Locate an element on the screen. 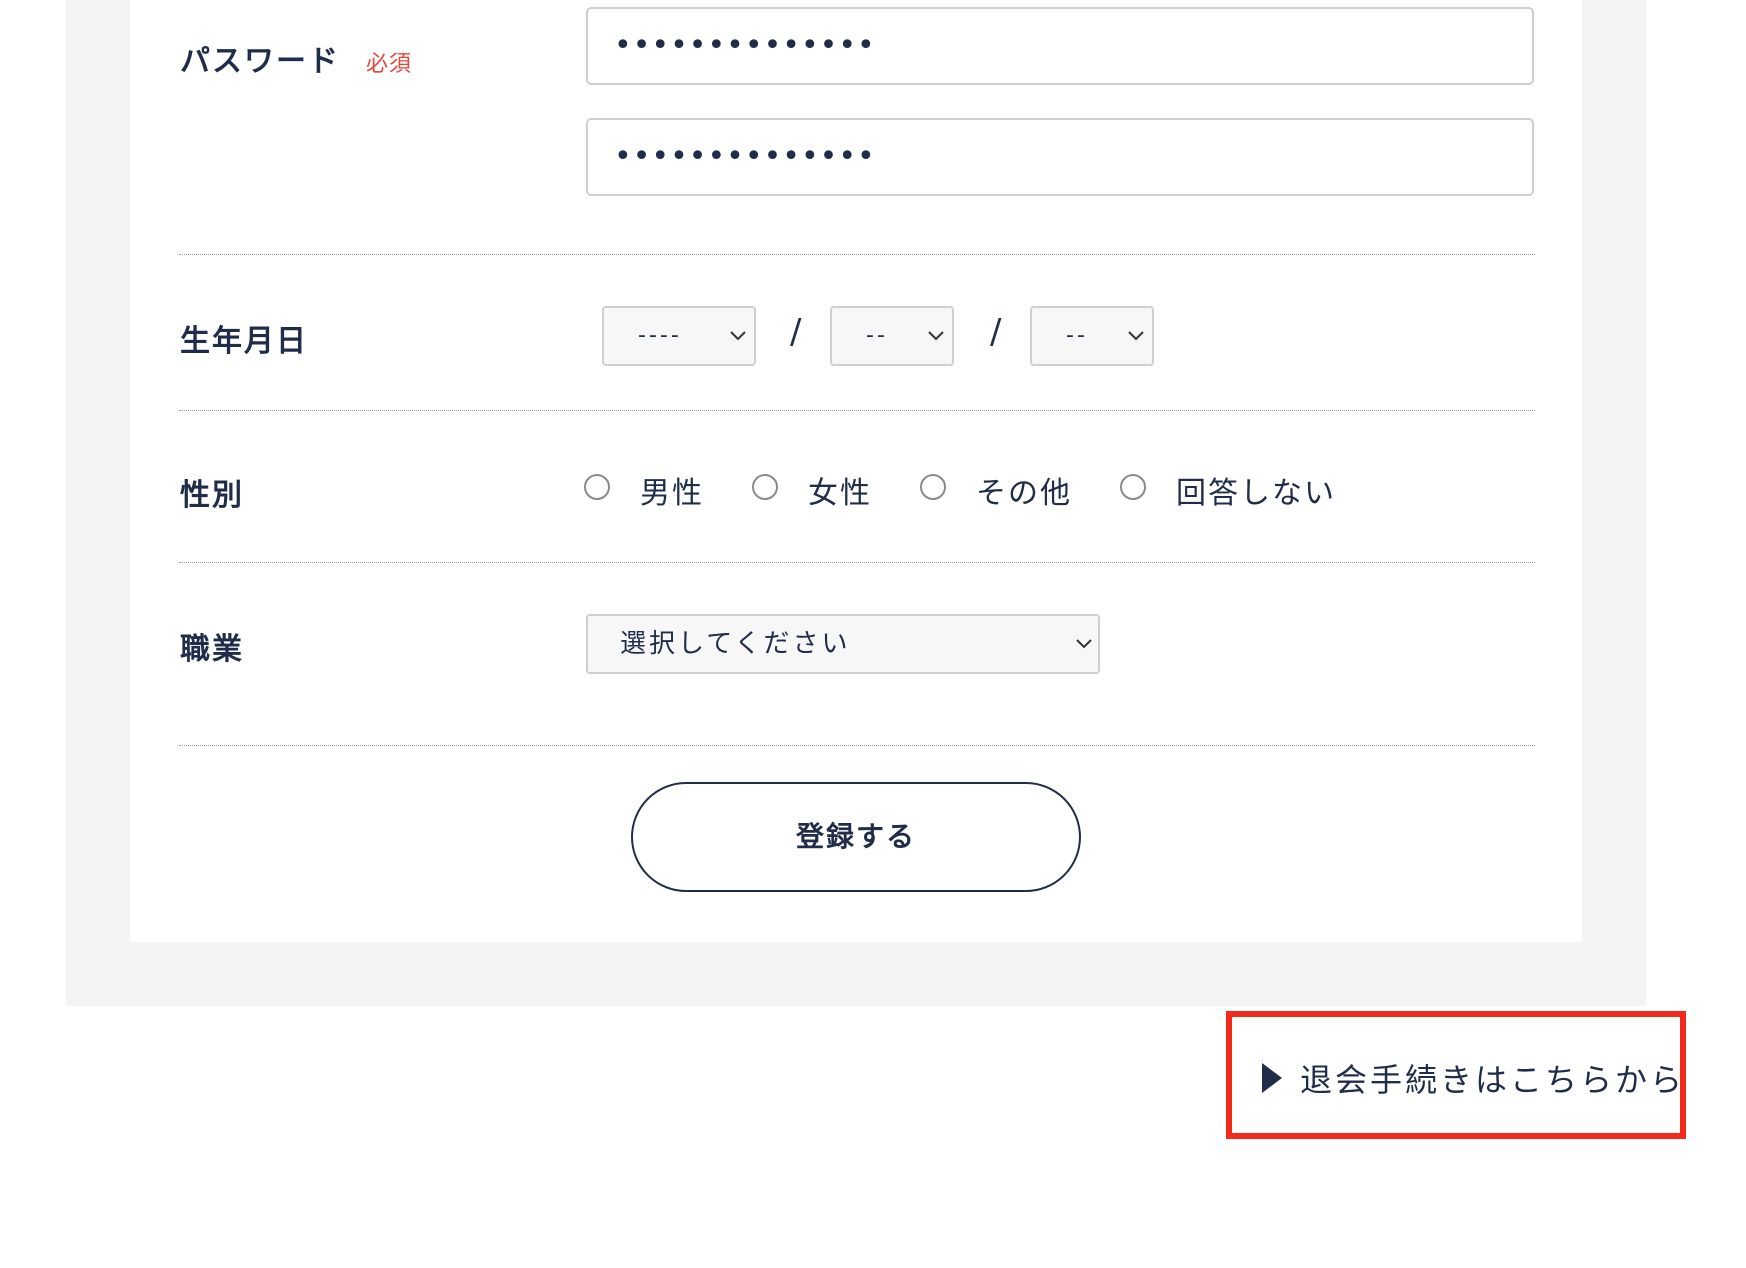 Image resolution: width=1746 pixels, height=1268 pixels. password-label: パスワード 必須 is located at coordinates (296, 58).